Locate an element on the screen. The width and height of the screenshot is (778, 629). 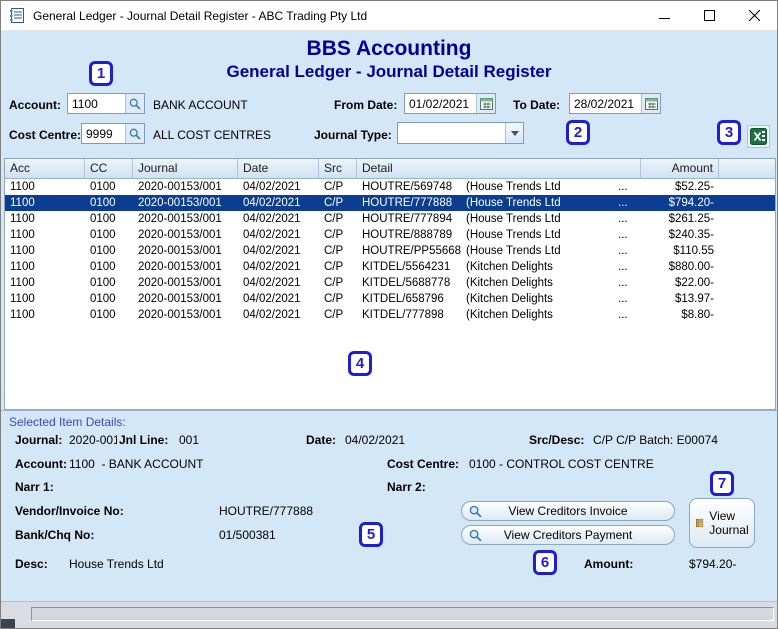
export-excel-button is located at coordinates (758, 136).